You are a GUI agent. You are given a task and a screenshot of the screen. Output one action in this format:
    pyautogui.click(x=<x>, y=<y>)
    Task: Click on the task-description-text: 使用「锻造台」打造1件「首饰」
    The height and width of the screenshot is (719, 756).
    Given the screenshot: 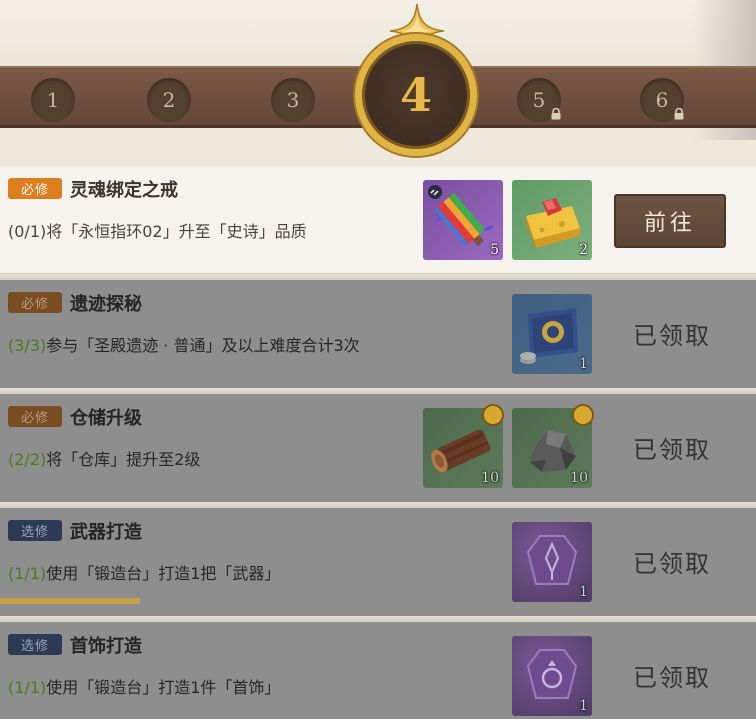 What is the action you would take?
    pyautogui.click(x=163, y=687)
    